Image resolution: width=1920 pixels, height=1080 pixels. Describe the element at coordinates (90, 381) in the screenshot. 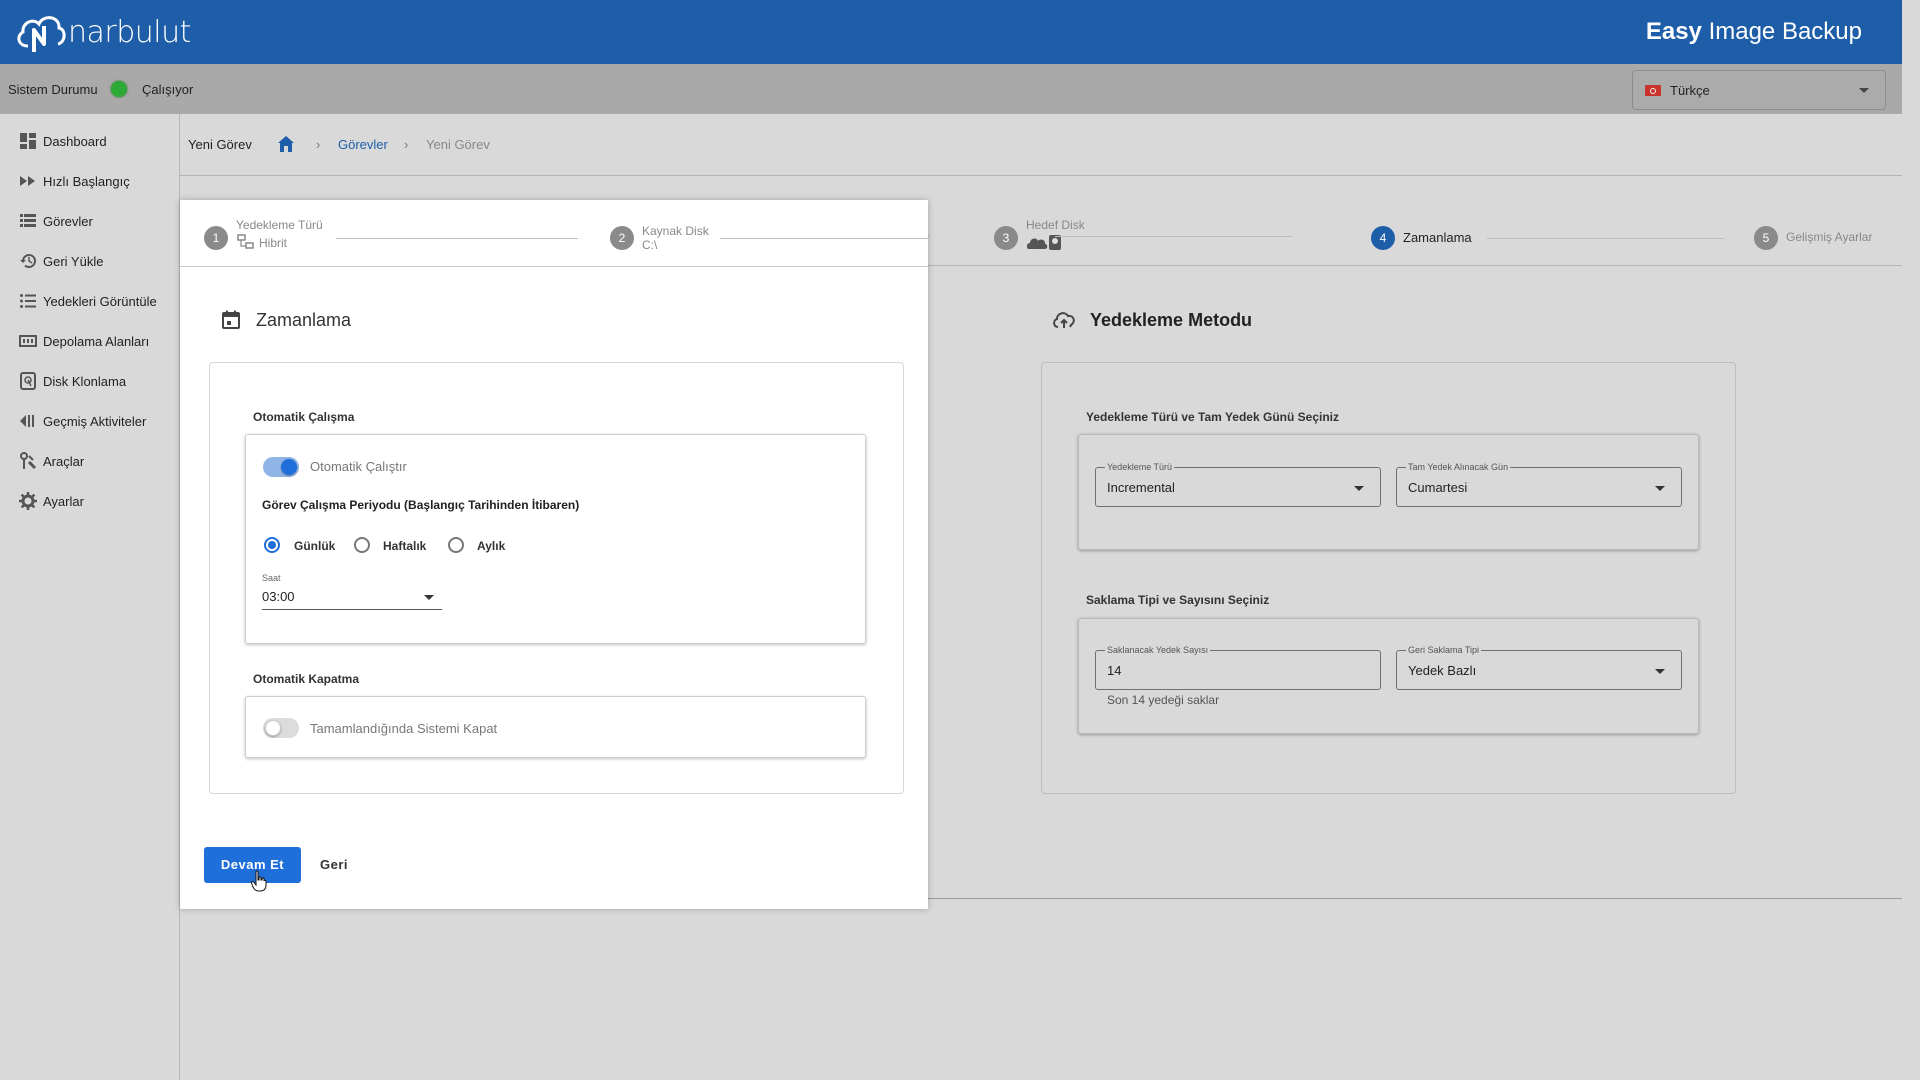

I see `sidebar-item-disk-clone: Disk Klonlama` at that location.